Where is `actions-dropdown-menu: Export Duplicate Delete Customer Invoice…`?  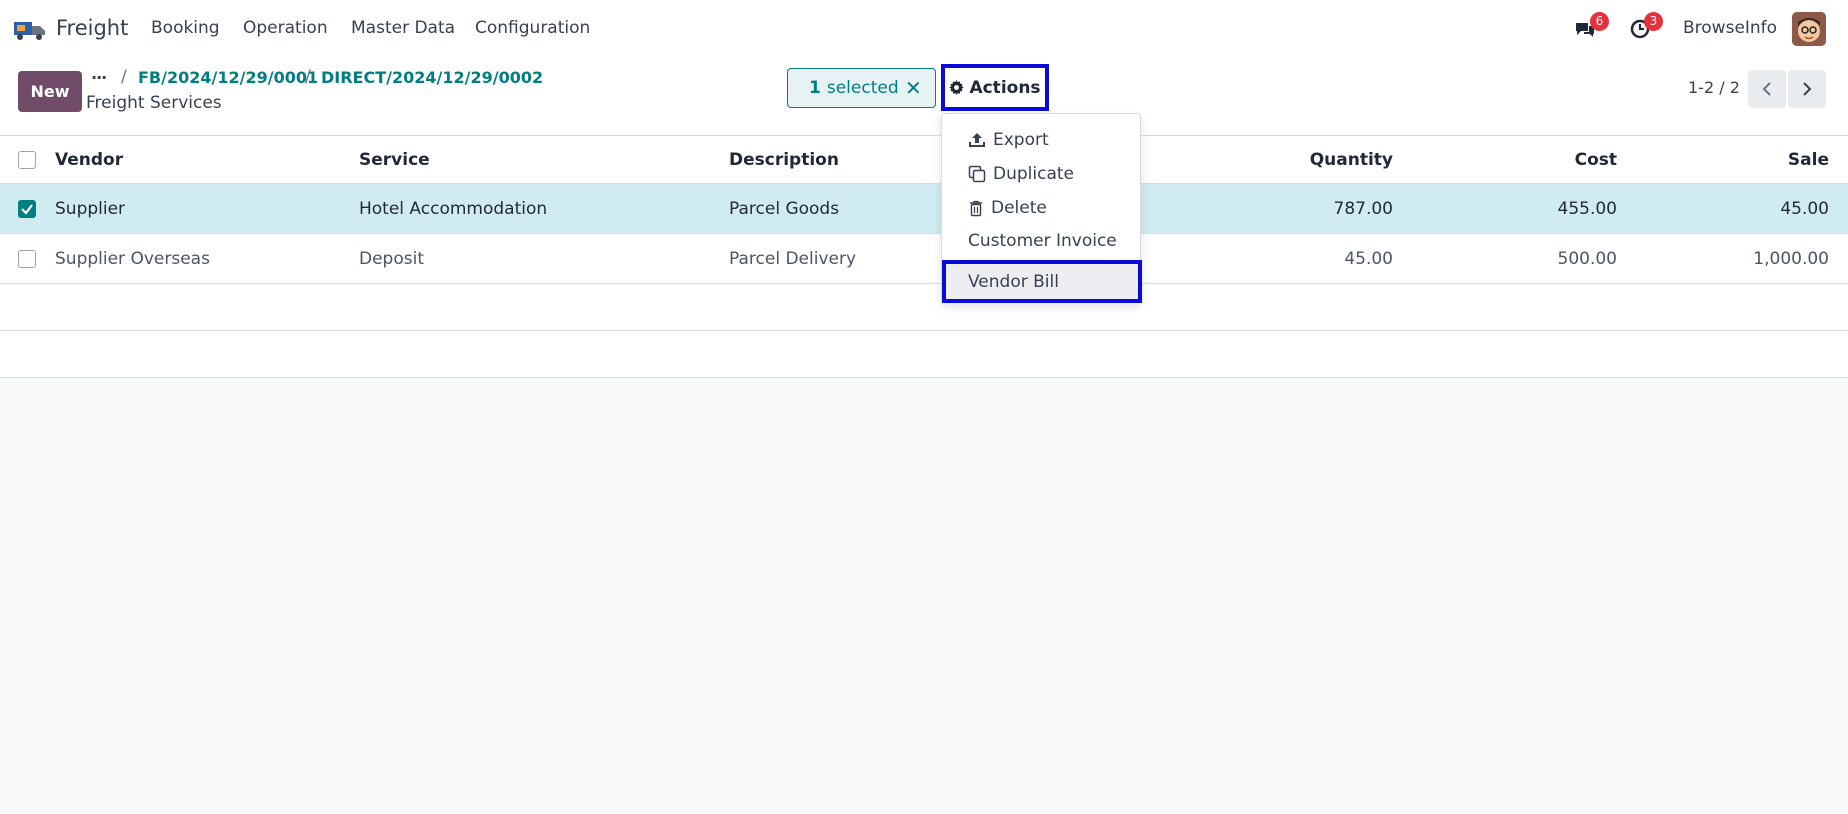
actions-dropdown-menu: Export Duplicate Delete Customer Invoice… is located at coordinates (1041, 208).